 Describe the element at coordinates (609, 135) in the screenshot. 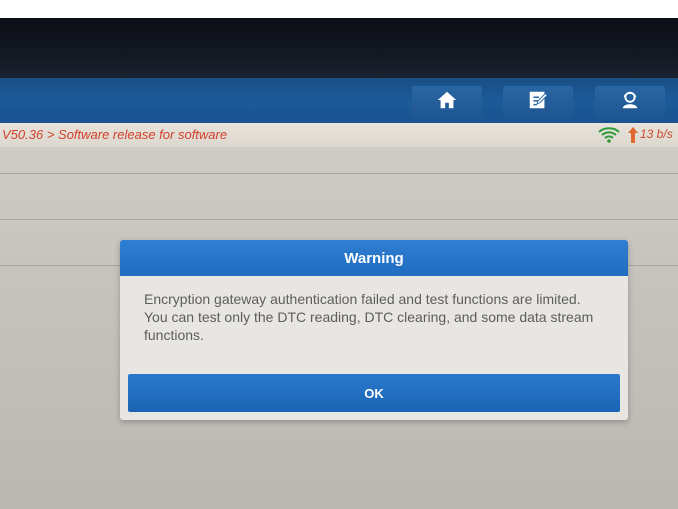

I see `wifi-icon` at that location.